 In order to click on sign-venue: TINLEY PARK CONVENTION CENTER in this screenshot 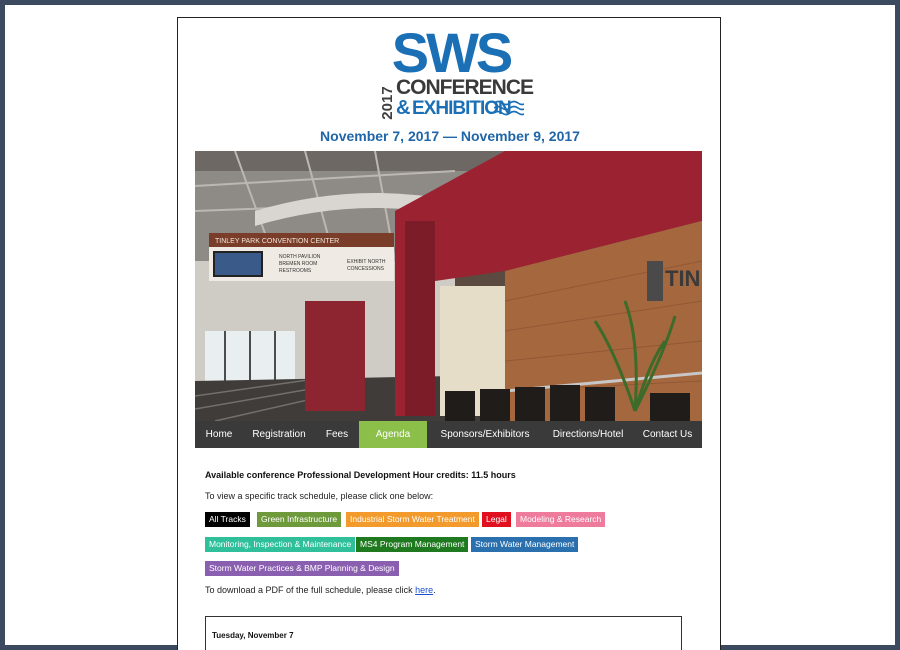, I will do `click(277, 241)`.